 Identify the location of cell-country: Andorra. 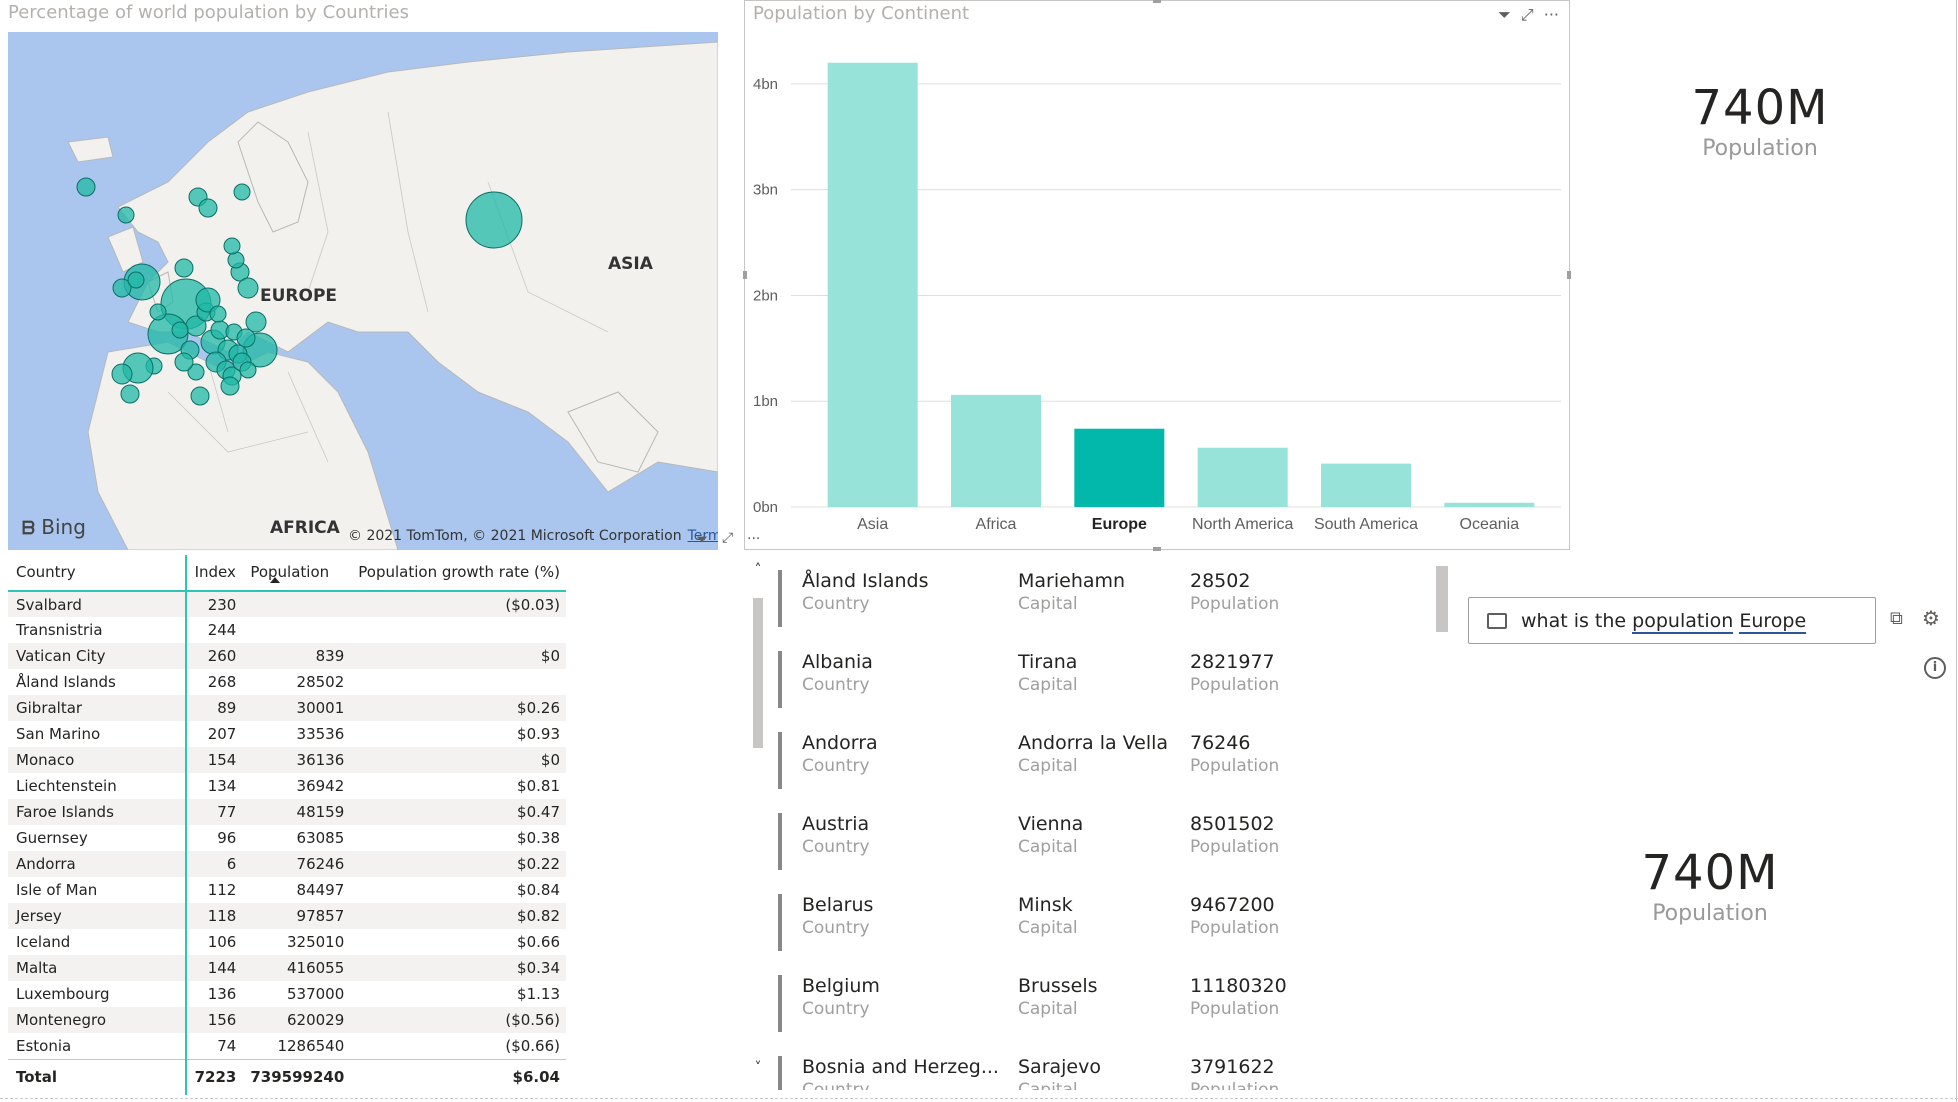
(97, 864).